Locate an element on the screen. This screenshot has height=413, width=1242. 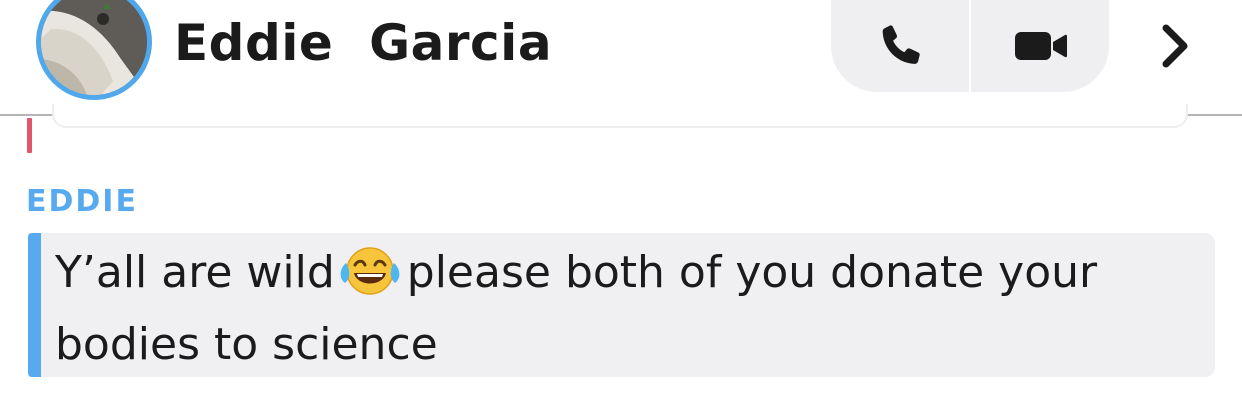
video-camera-icon is located at coordinates (1040, 46).